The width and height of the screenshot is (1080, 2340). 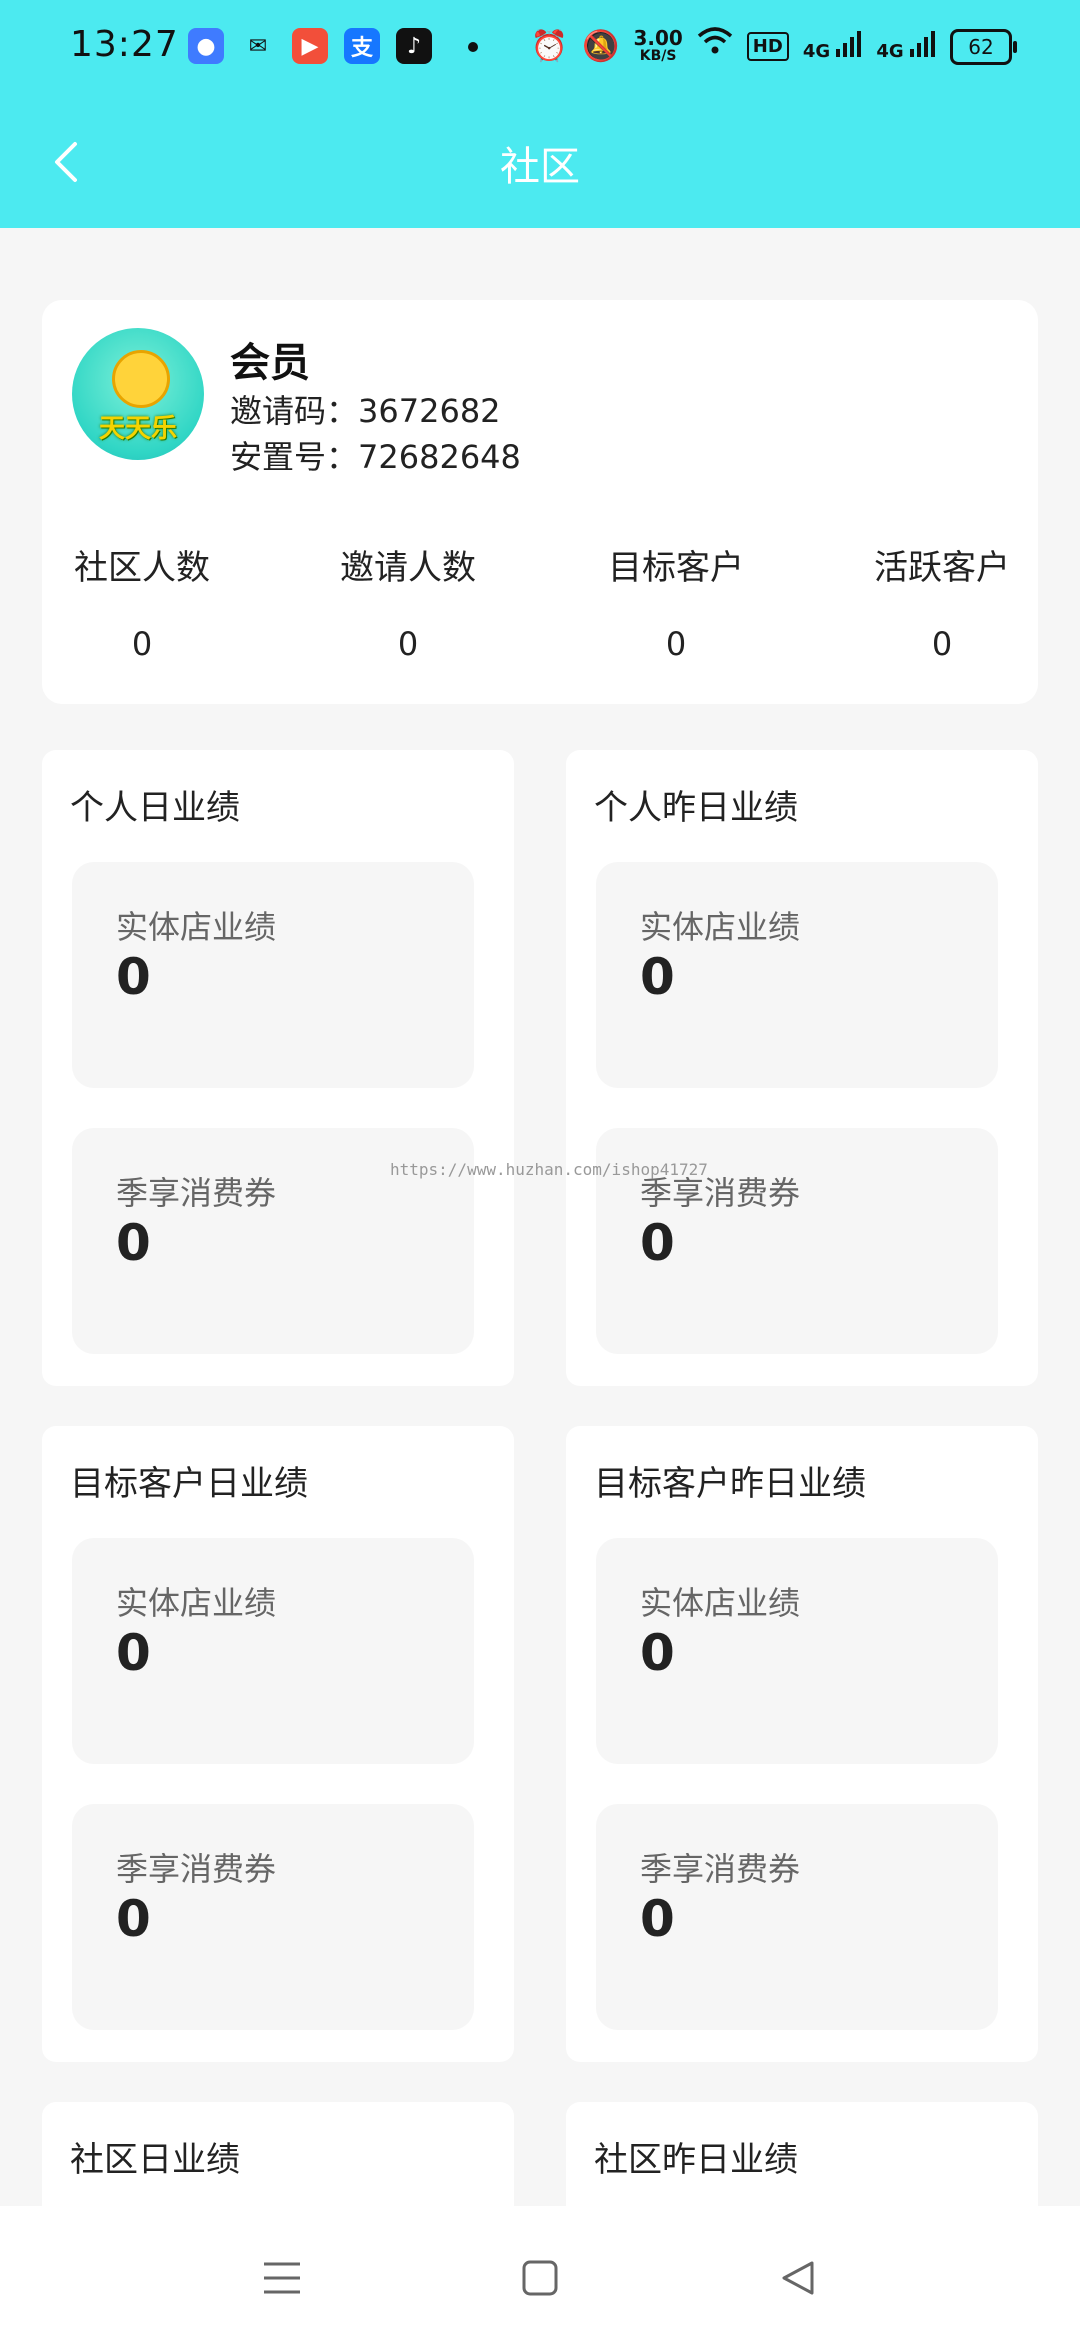 I want to click on battery-icon: 62, so click(x=983, y=46).